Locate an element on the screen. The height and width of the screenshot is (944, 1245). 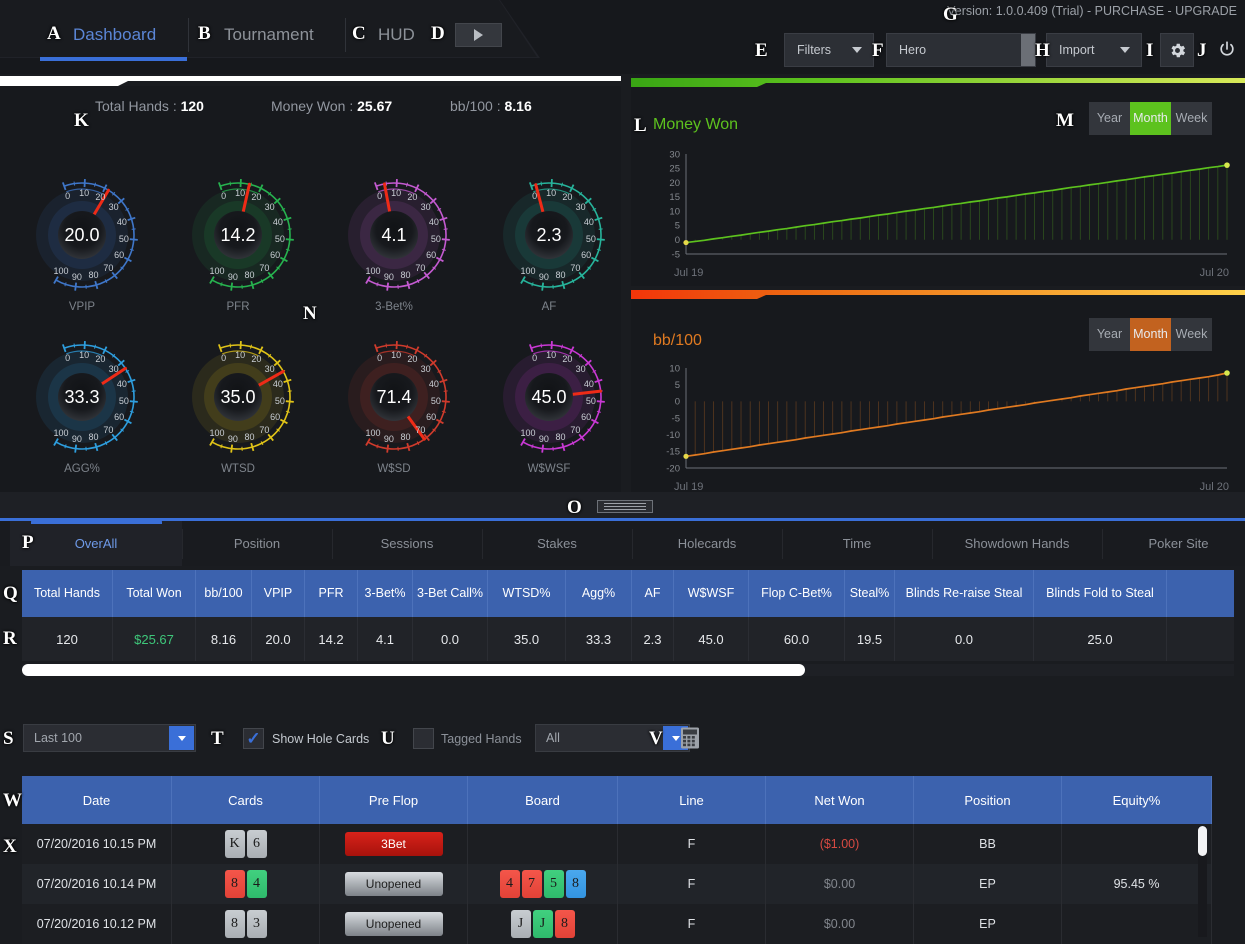
hand-equity: 95.45 % is located at coordinates (1137, 884).